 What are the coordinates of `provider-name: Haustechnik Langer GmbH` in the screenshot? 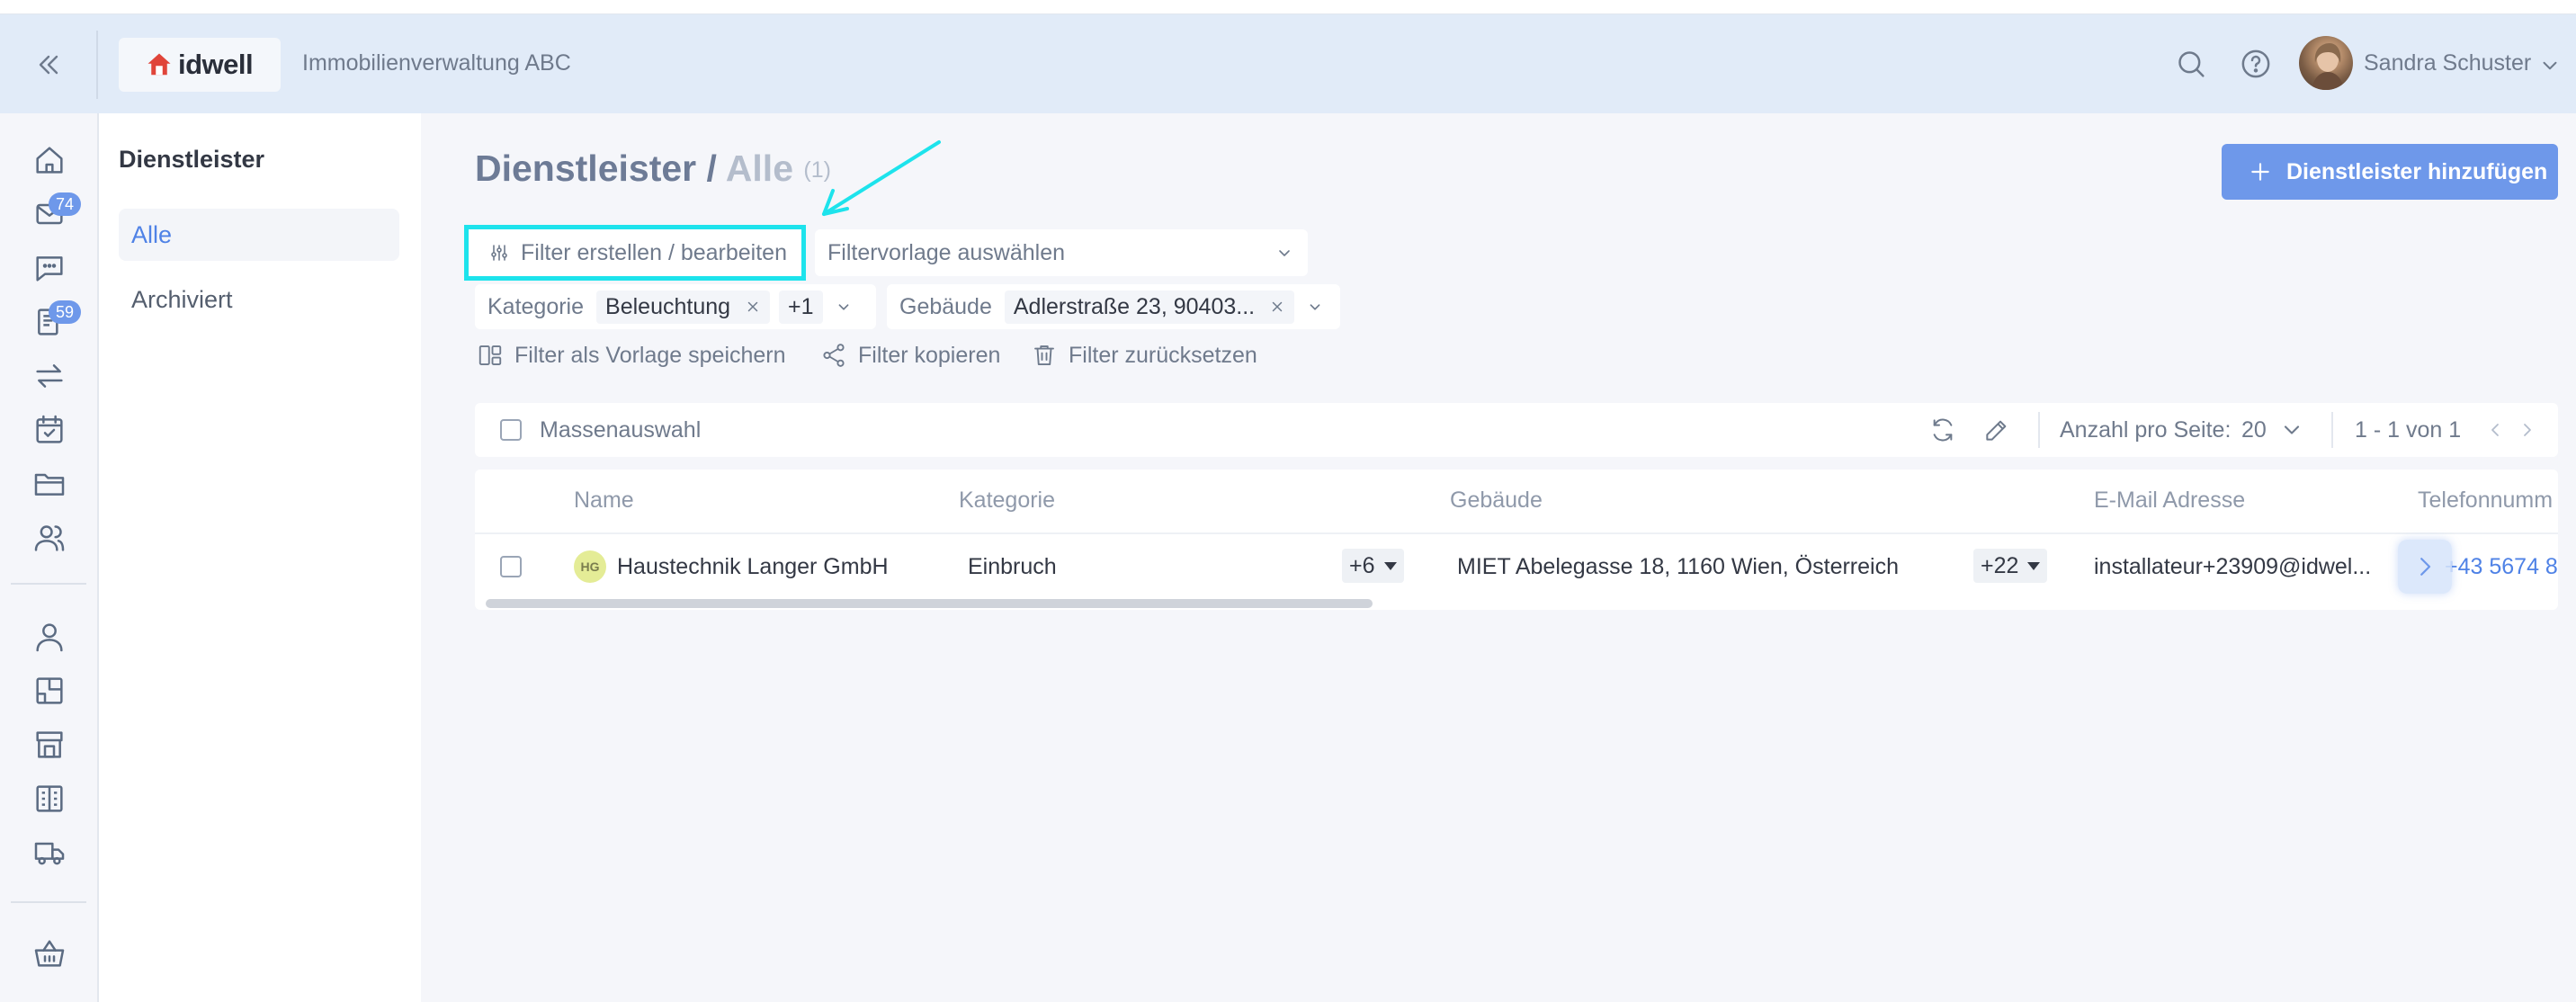 It's located at (753, 567).